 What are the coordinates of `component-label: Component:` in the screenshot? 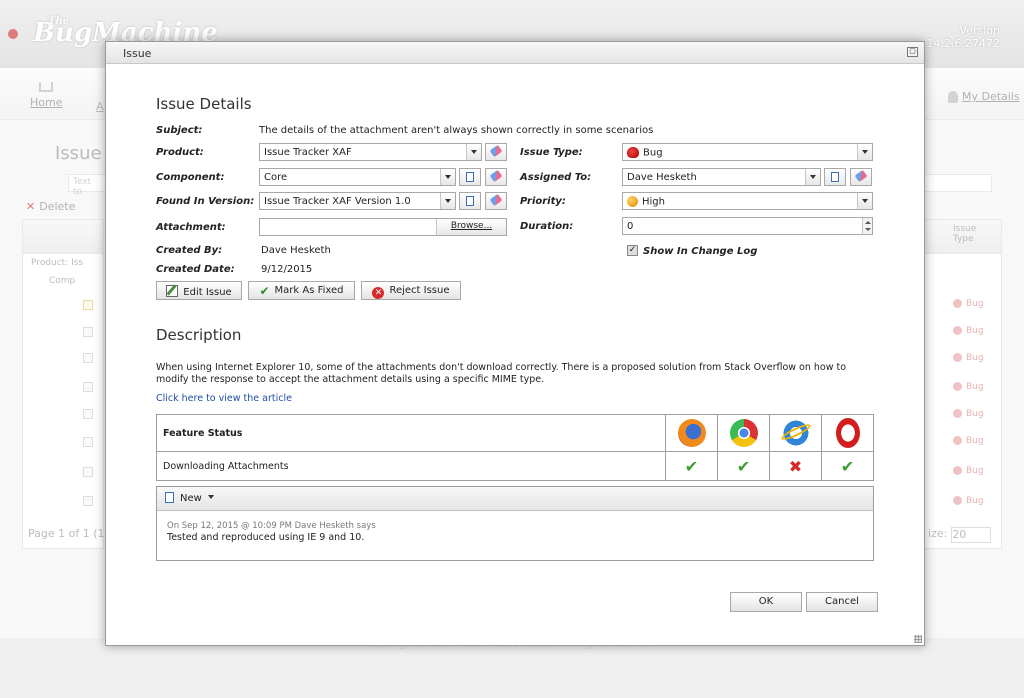 It's located at (190, 177).